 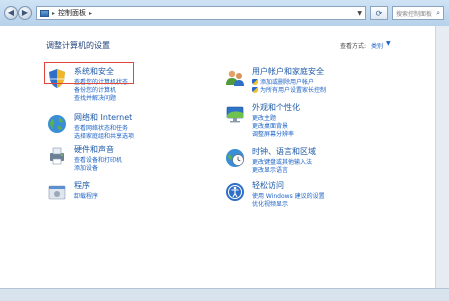 I want to click on appearance-icon, so click(x=235, y=114).